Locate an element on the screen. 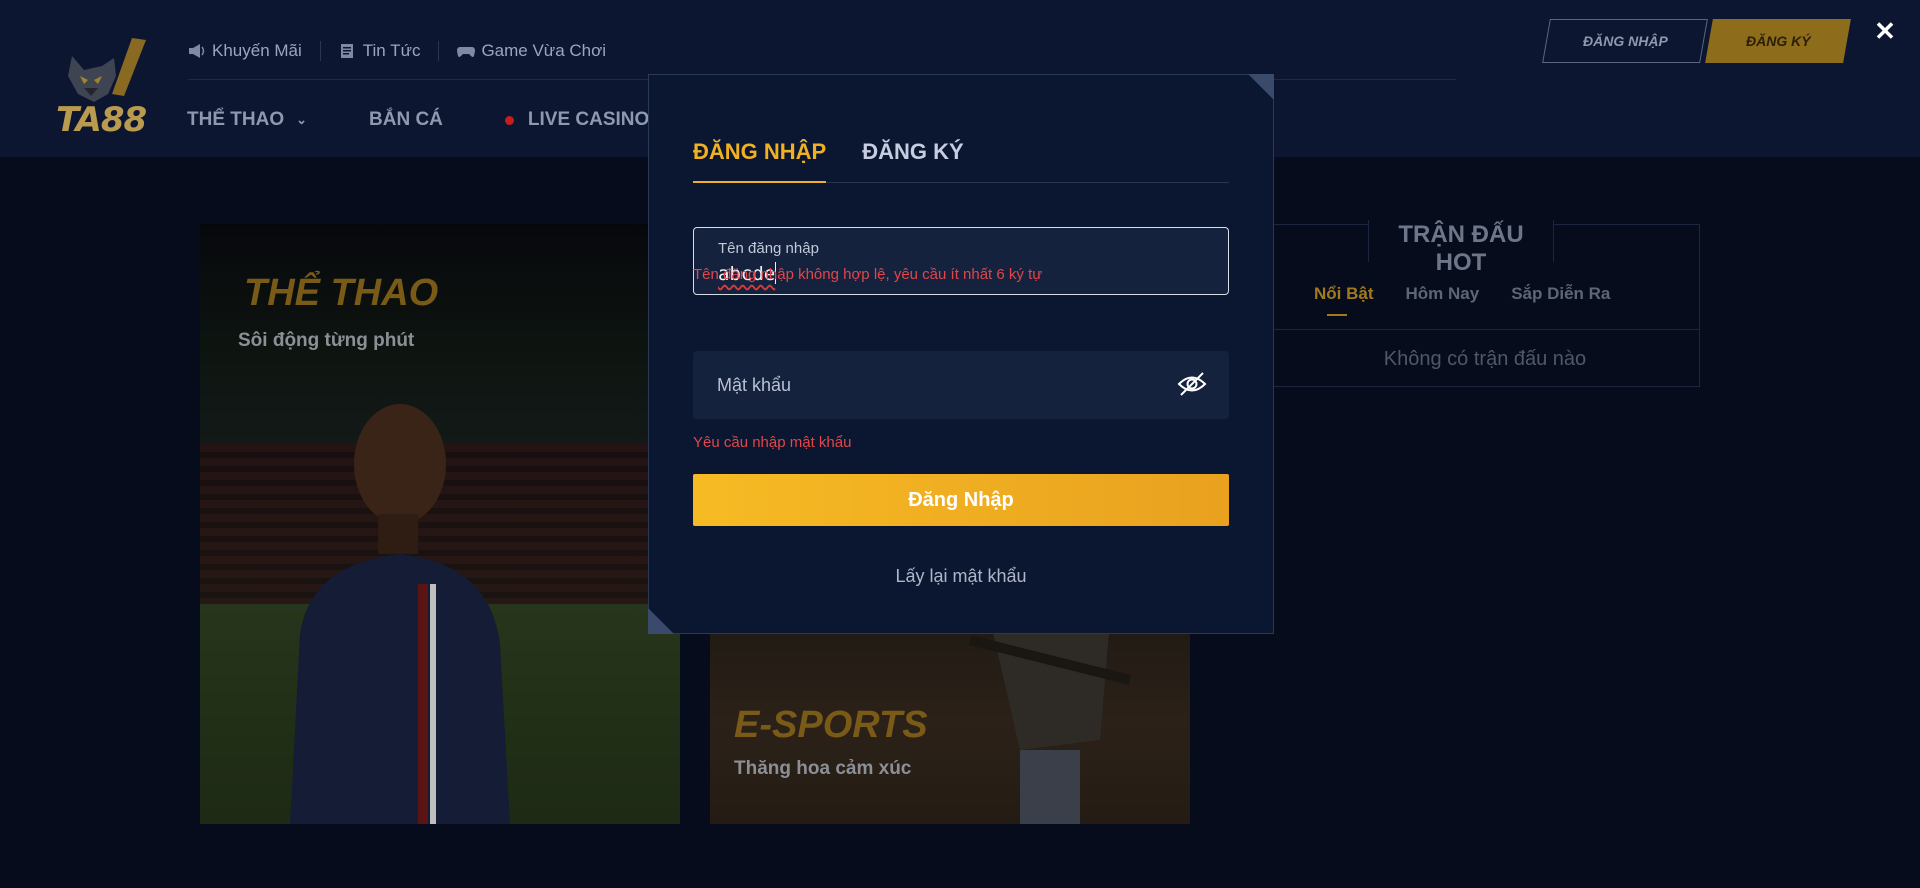 The height and width of the screenshot is (888, 1920). eye-slash-icon is located at coordinates (1192, 384).